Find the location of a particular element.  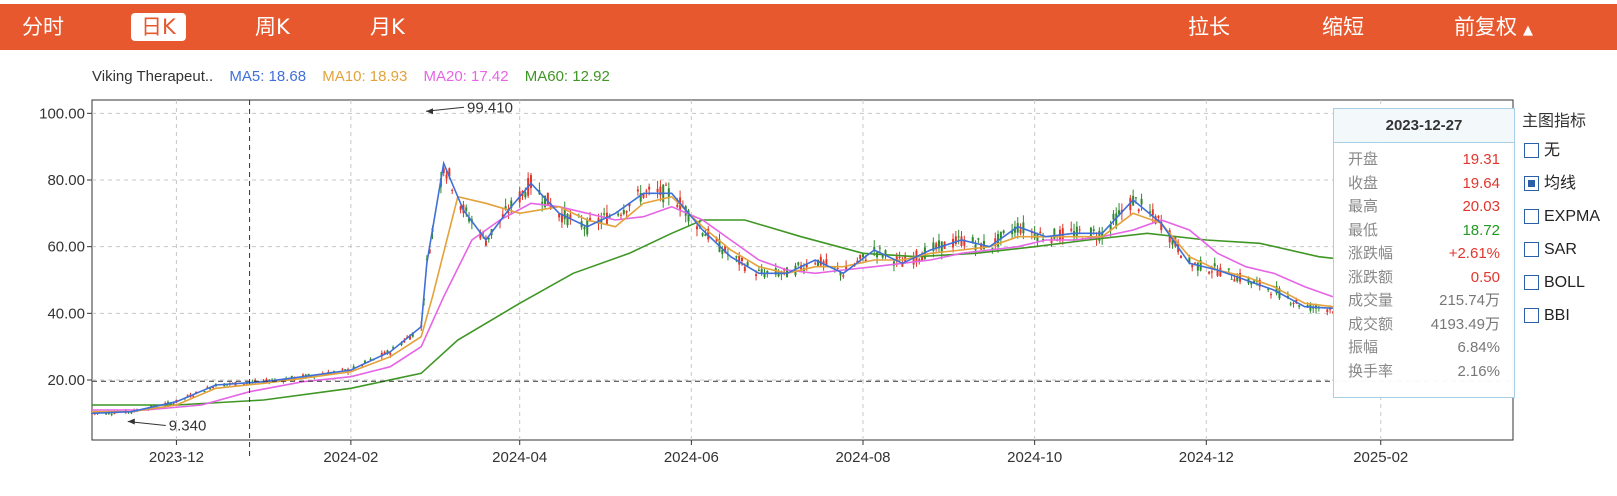

tooltip-row-label: 开盘 is located at coordinates (1363, 159).